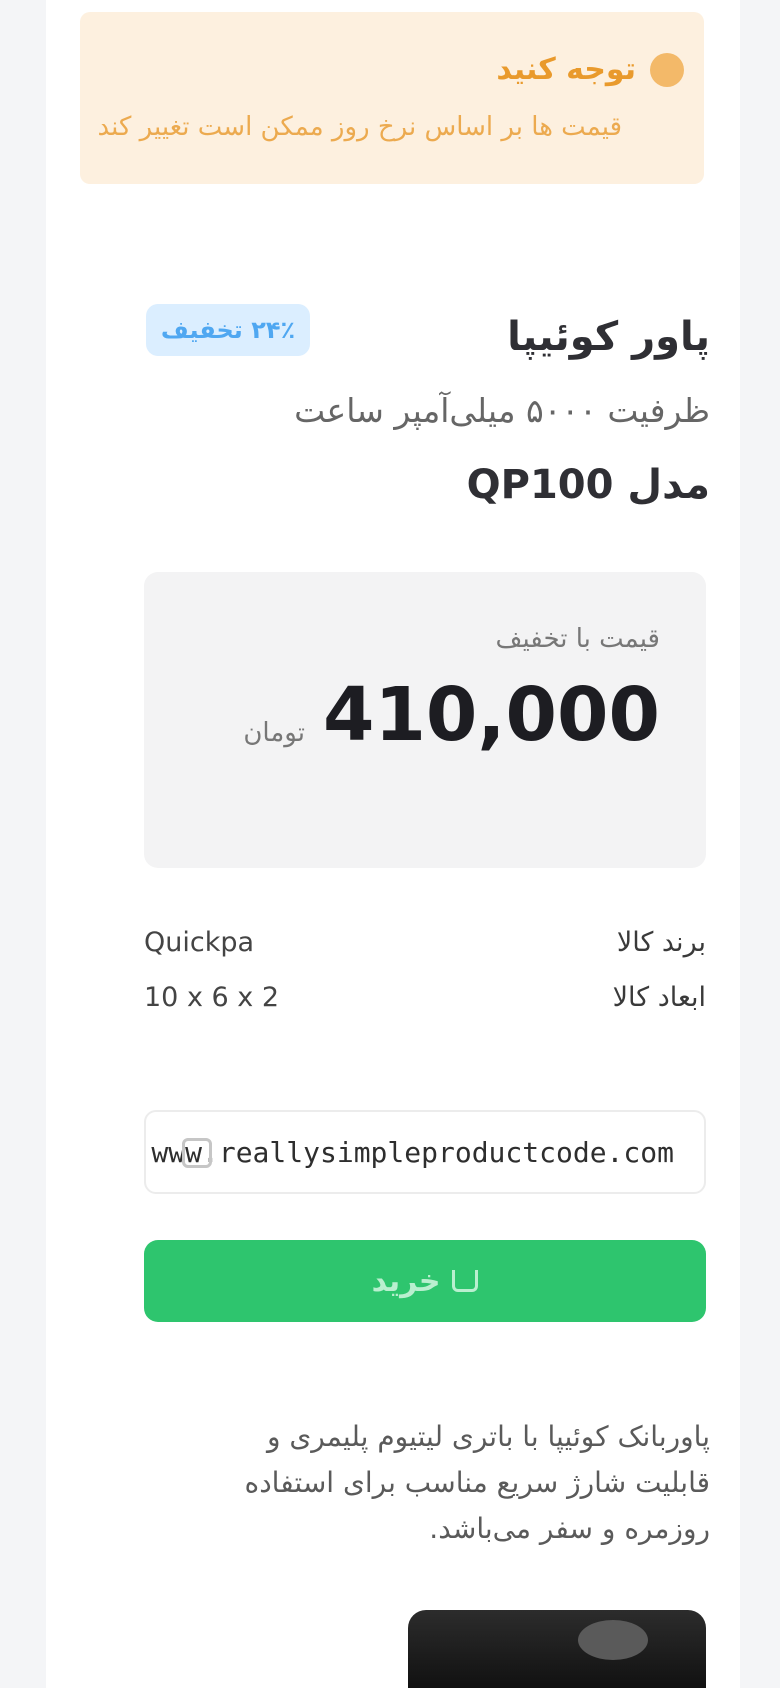  What do you see at coordinates (613, 1640) in the screenshot?
I see `product-image-highlight` at bounding box center [613, 1640].